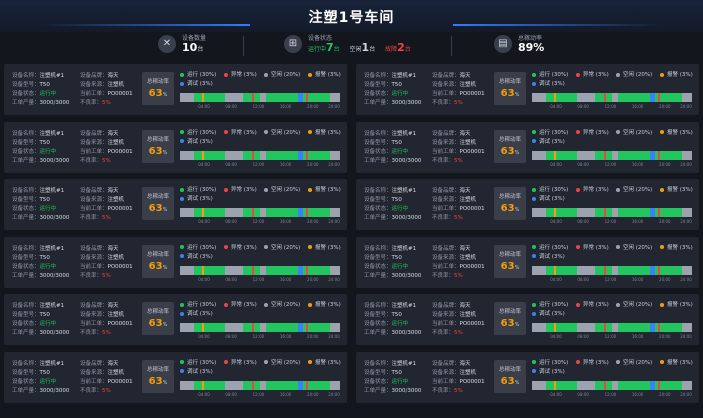  I want to click on field-value: 运行中, so click(400, 381).